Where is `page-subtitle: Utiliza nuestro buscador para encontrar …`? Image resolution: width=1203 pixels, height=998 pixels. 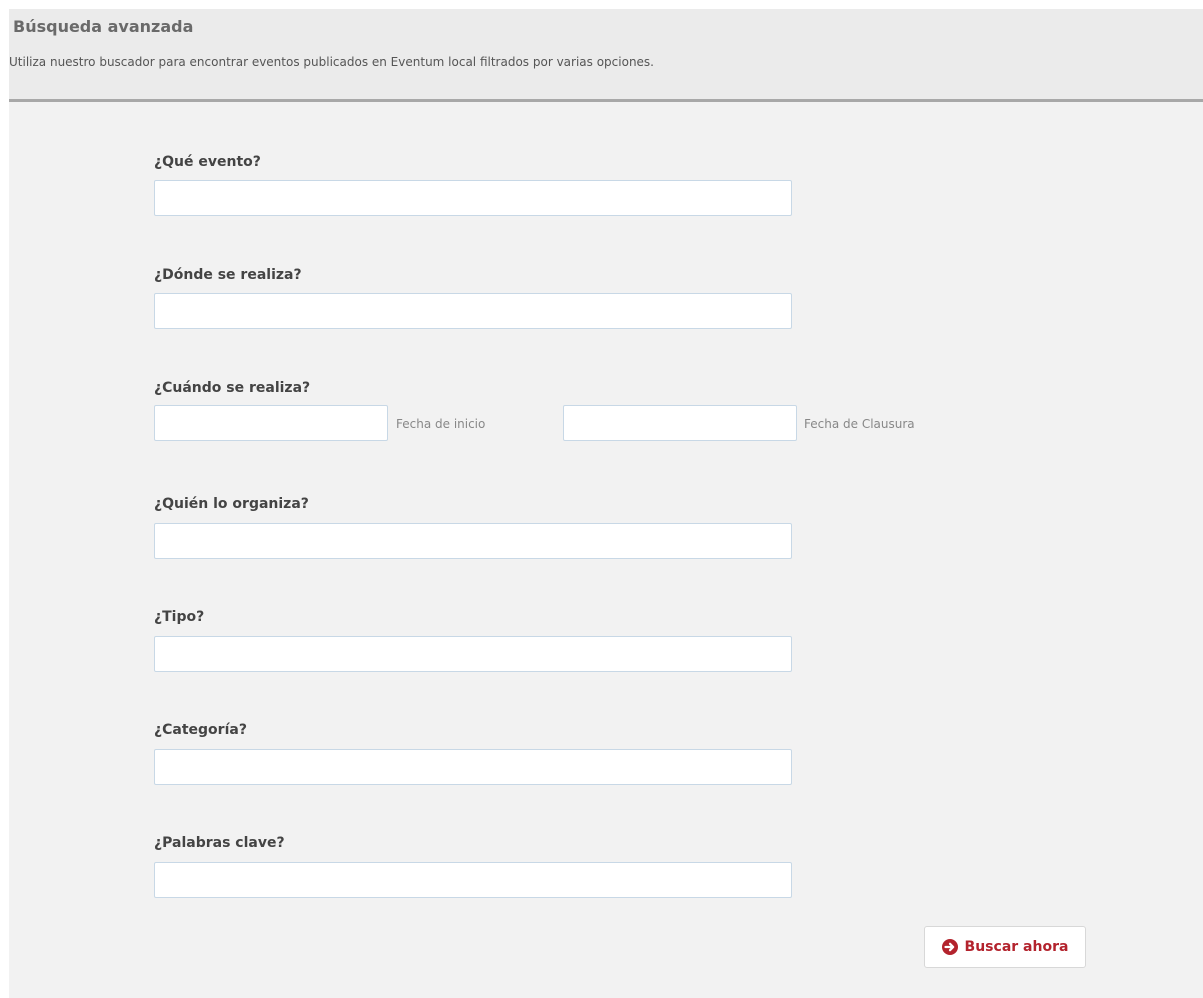 page-subtitle: Utiliza nuestro buscador para encontrar … is located at coordinates (331, 62).